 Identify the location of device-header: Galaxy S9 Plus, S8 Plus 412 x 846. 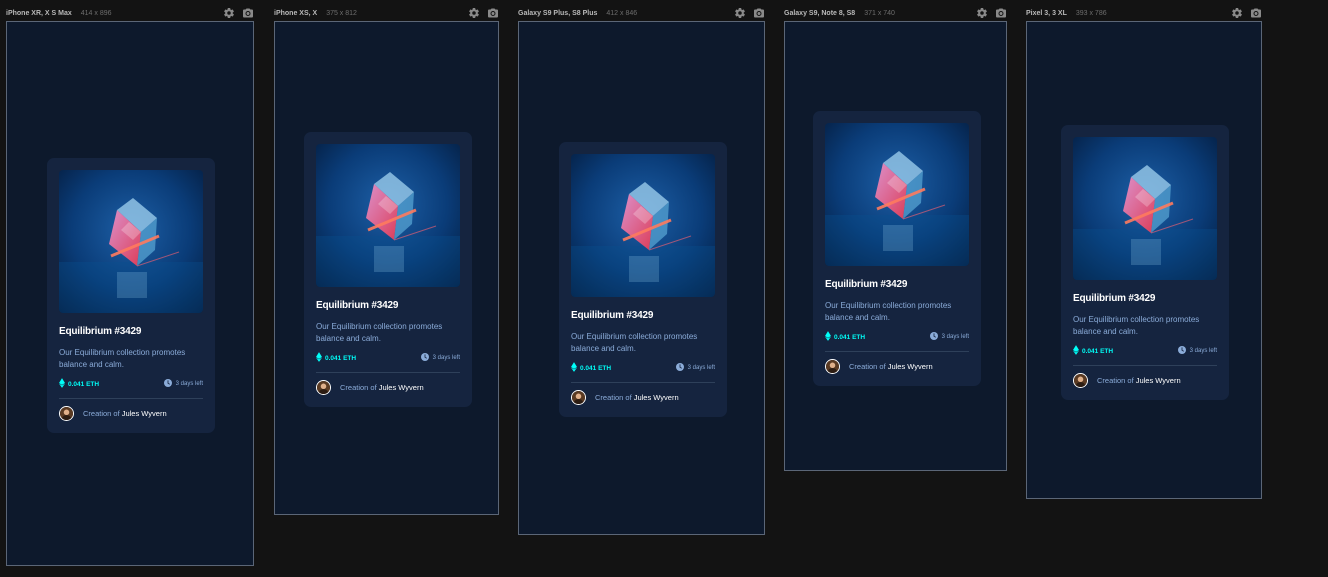
(641, 13).